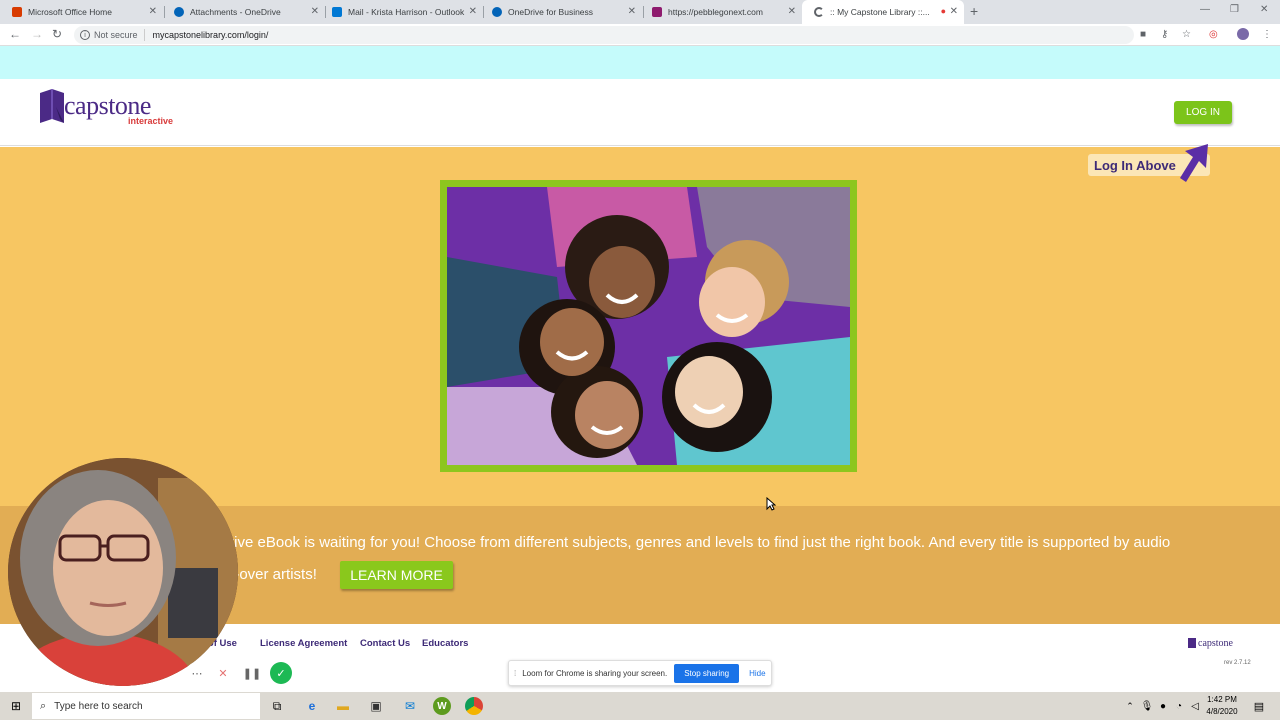  I want to click on children-illustration, so click(648, 326).